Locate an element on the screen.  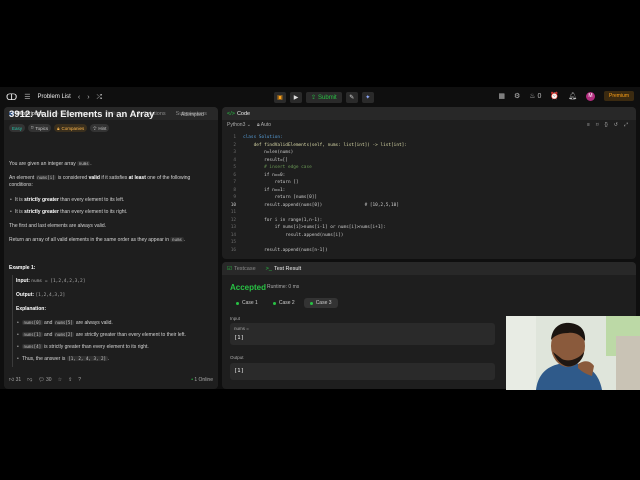
description-footer: 👍︎ 31 👎︎ 💬︎ 30 ☆ ⇪ ? • 1 Online is located at coordinates (111, 380).